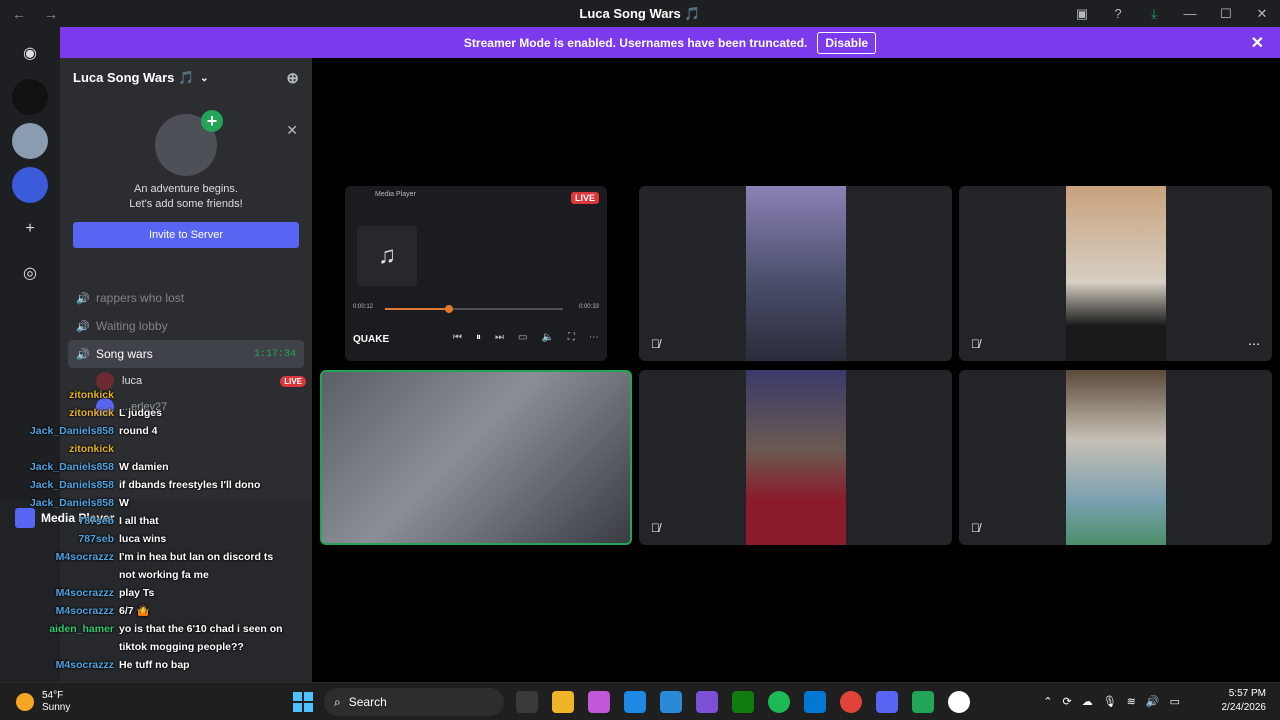 This screenshot has width=1280, height=720. I want to click on weather-widget: 54°F Sunny, so click(43, 702).